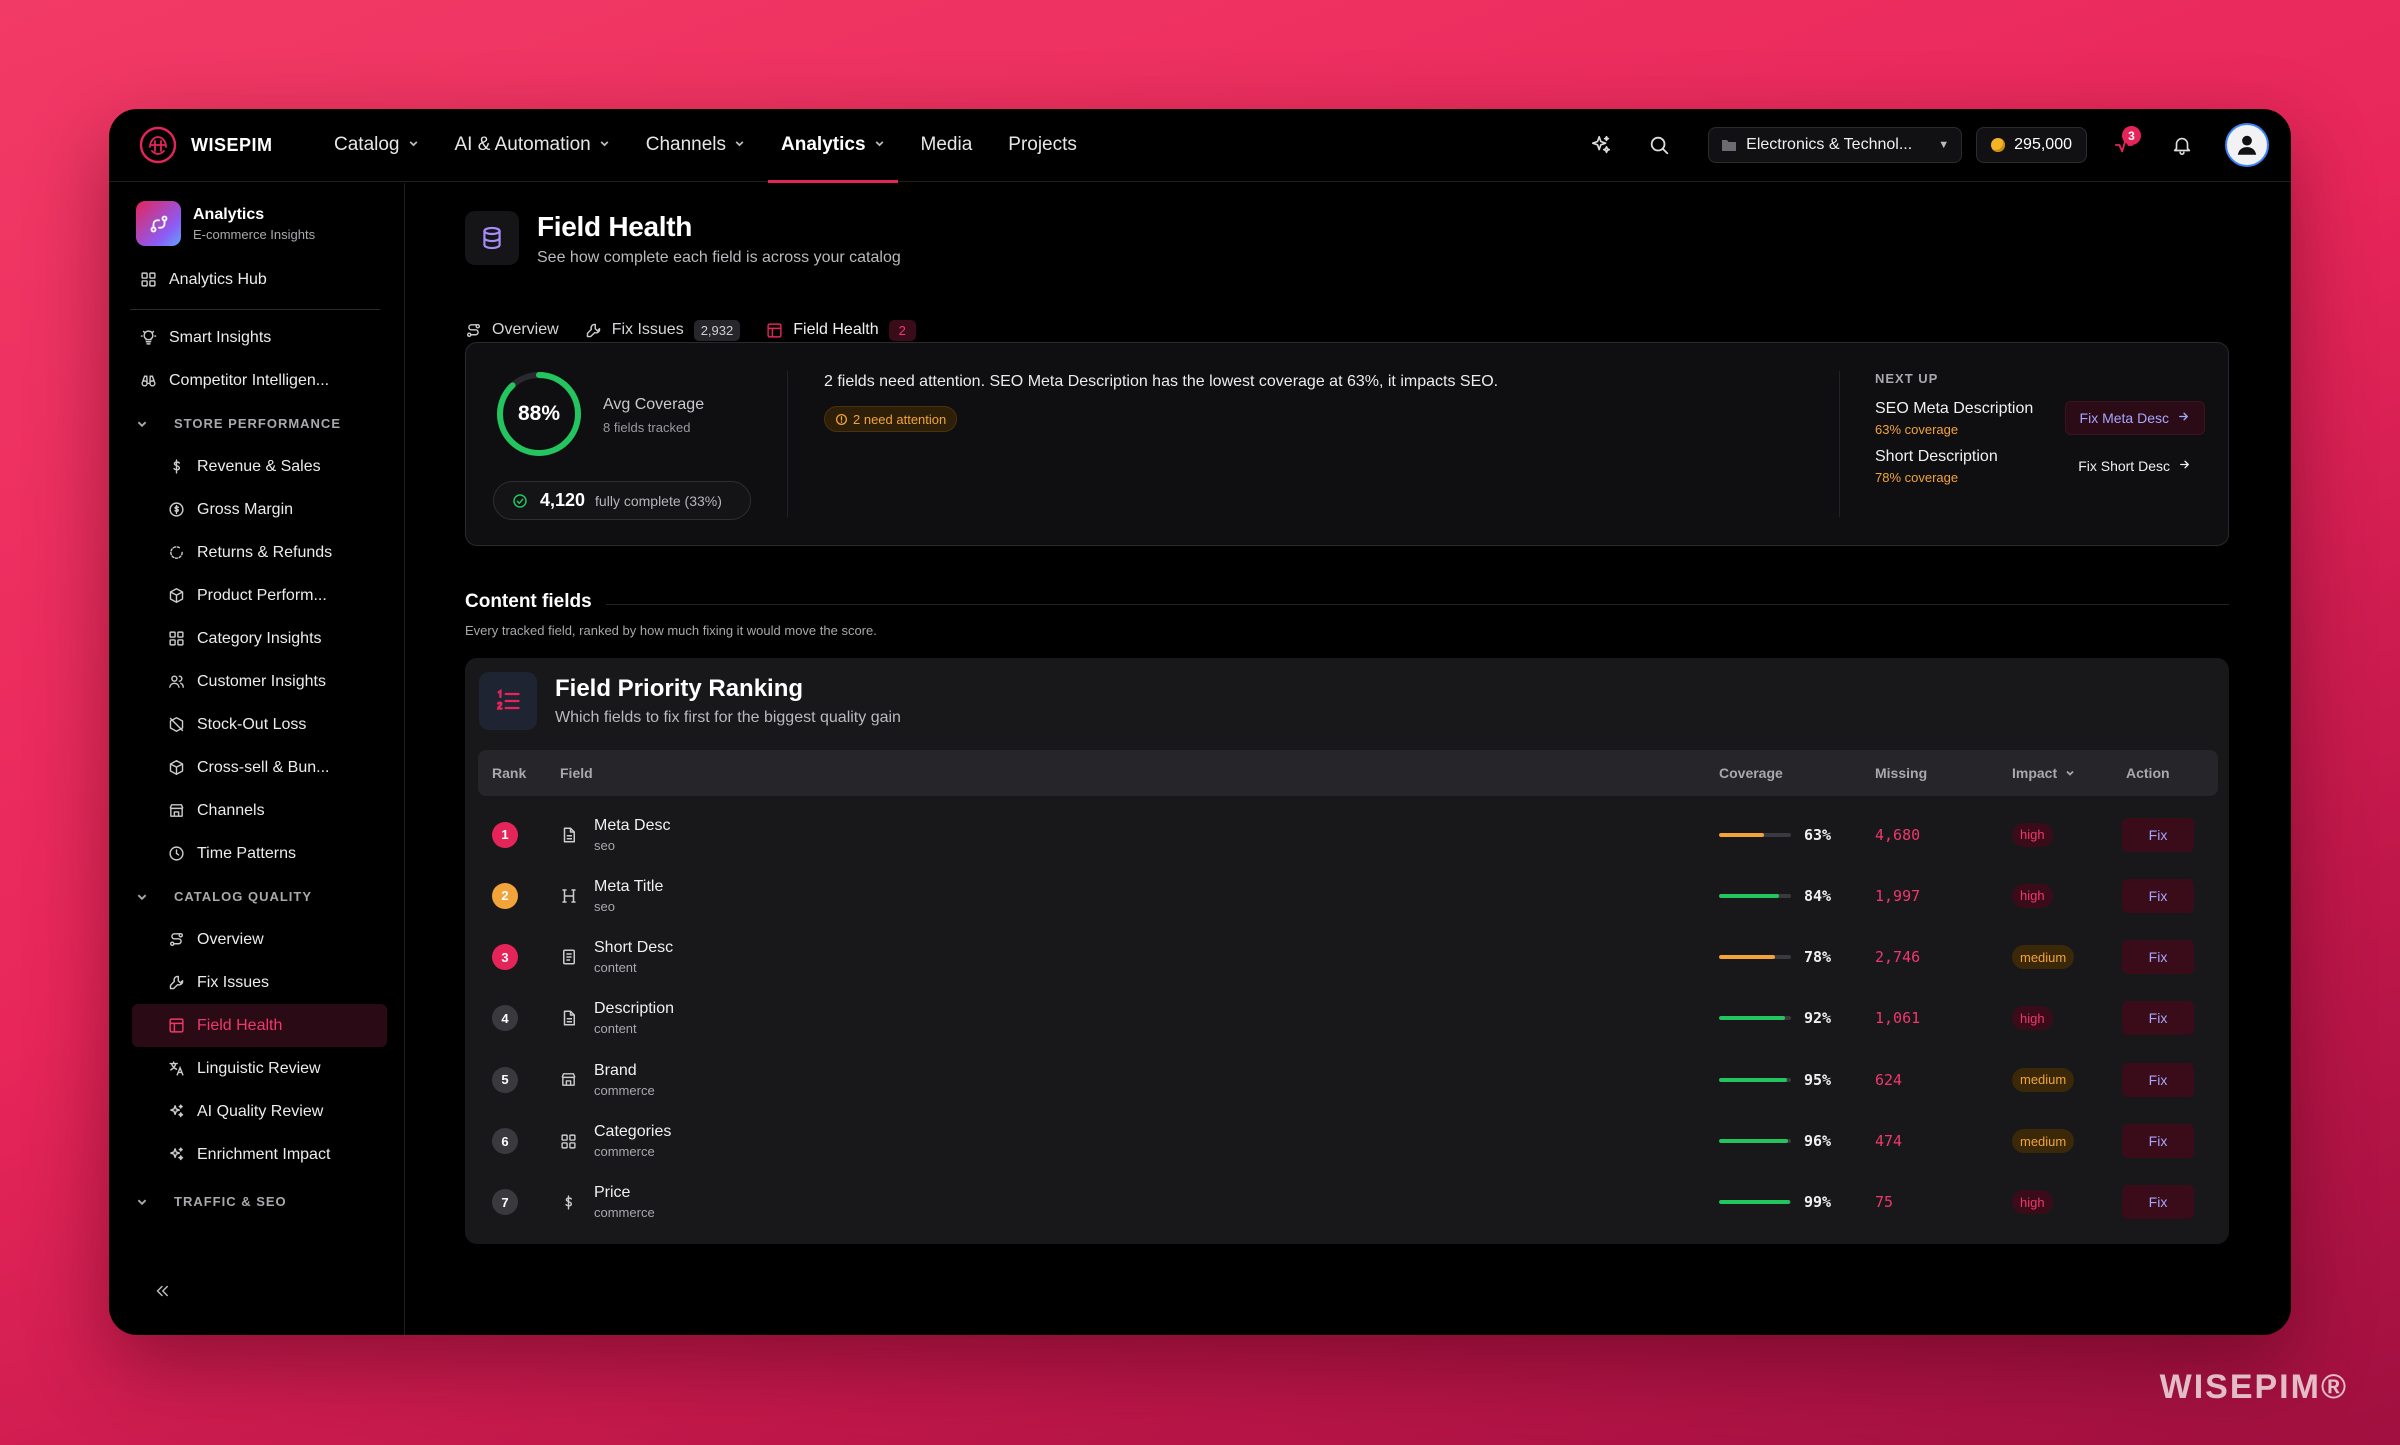 Image resolution: width=2400 pixels, height=1445 pixels. Describe the element at coordinates (217, 145) in the screenshot. I see `brand-logo: WISEPIM` at that location.